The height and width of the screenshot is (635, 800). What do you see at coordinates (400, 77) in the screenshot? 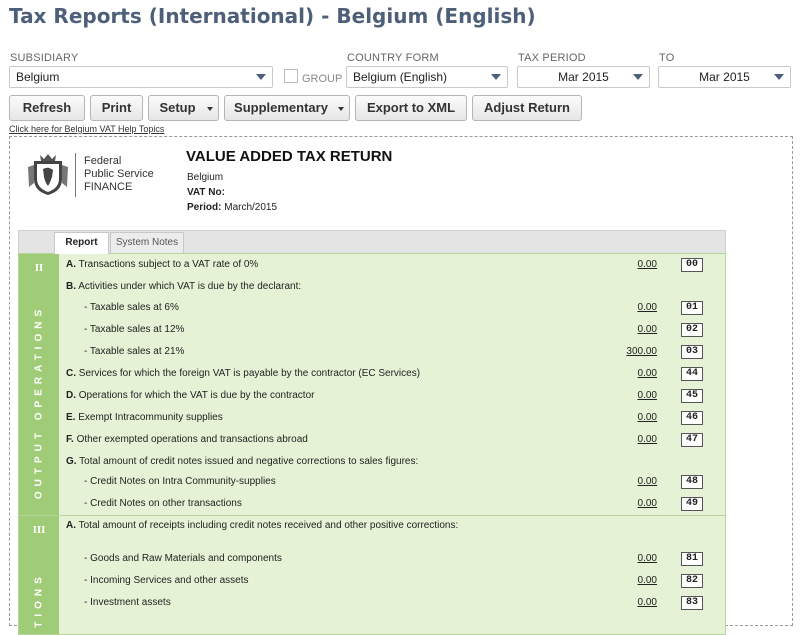
I see `country-form-value: Belgium (English)` at bounding box center [400, 77].